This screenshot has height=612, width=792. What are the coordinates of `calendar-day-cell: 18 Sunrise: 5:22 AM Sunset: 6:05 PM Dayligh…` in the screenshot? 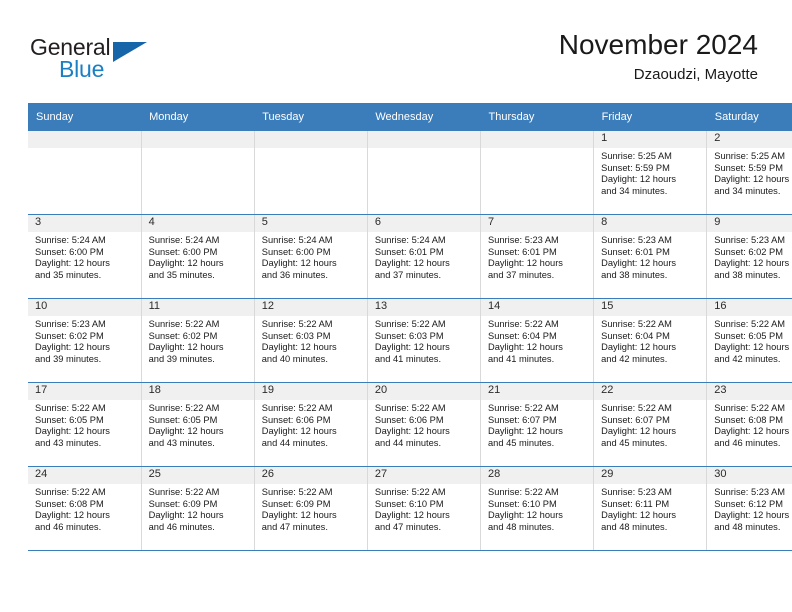 It's located at (197, 424).